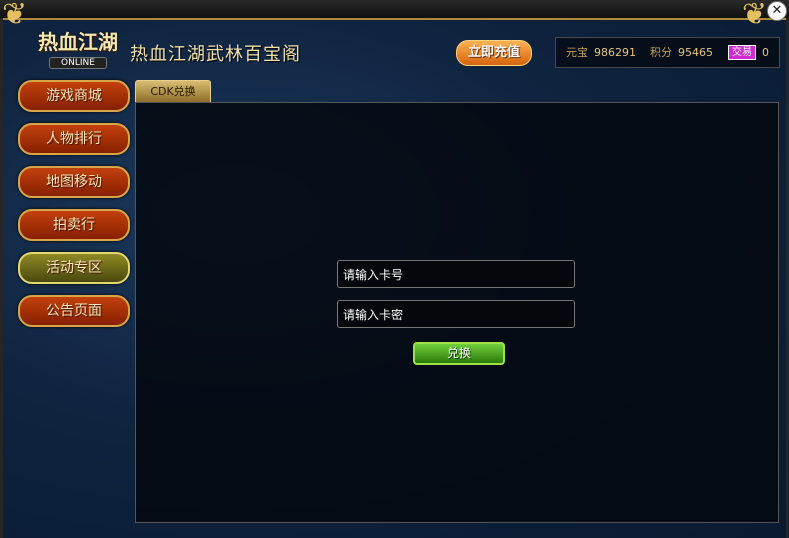 The height and width of the screenshot is (538, 789). Describe the element at coordinates (74, 182) in the screenshot. I see `sidebar-item-map-teleport: 地图移动` at that location.